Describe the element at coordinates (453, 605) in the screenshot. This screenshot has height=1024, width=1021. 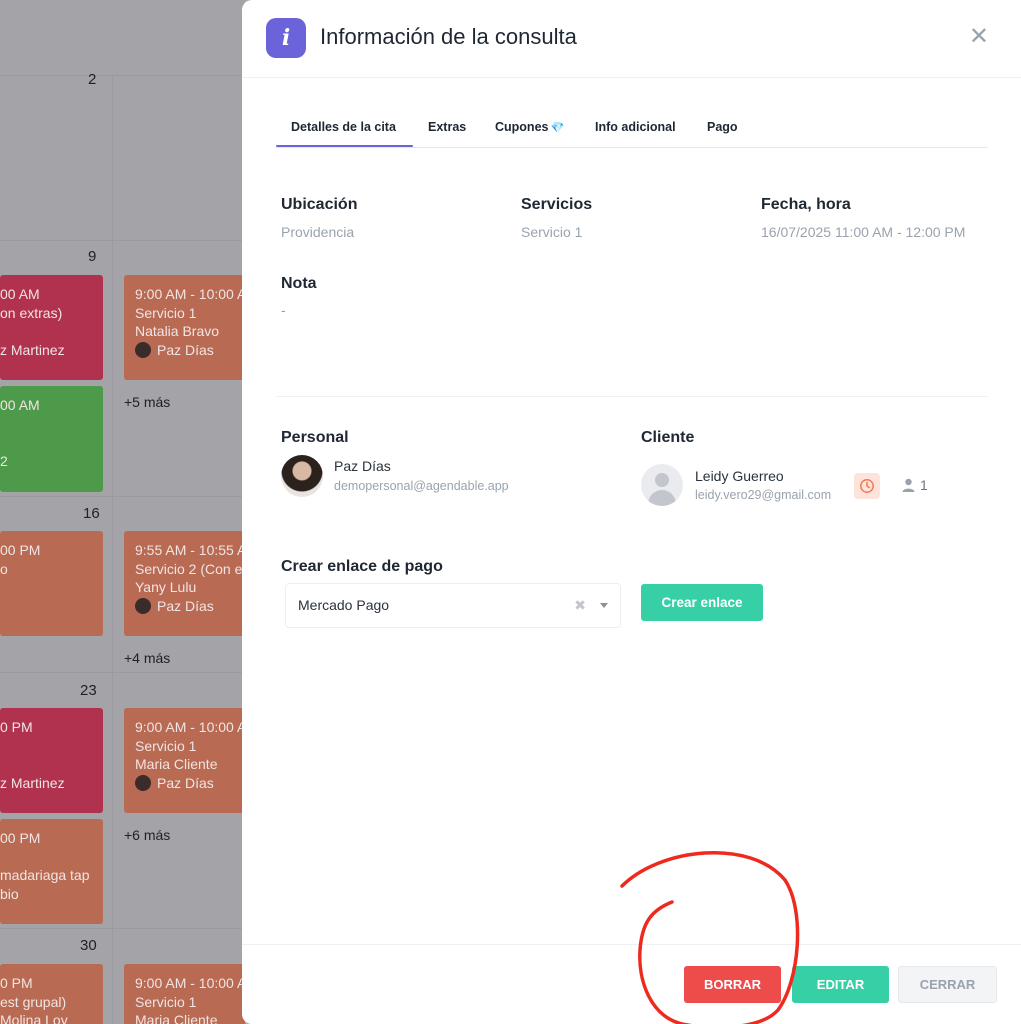
I see `payment-provider-select: Mercado Pago ✖` at that location.